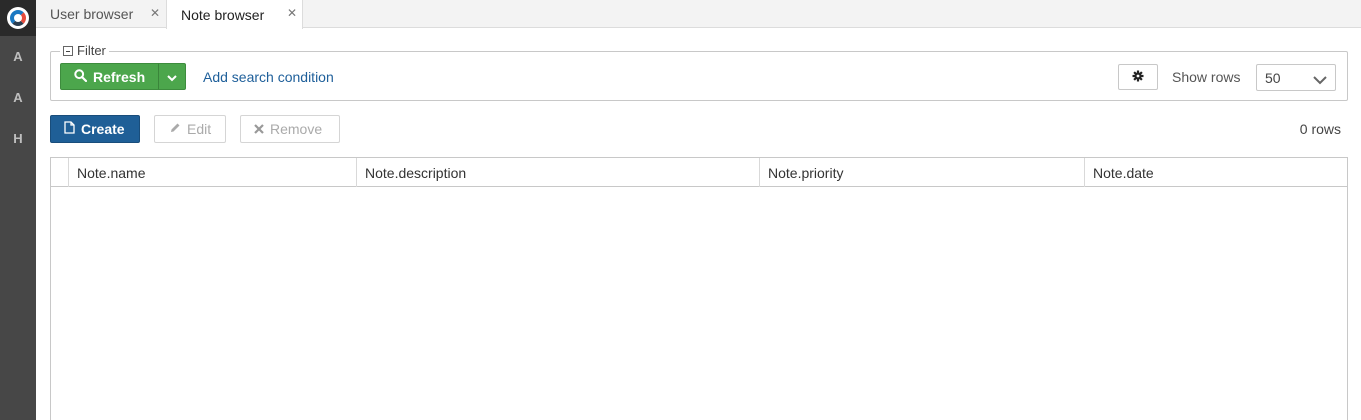 This screenshot has width=1361, height=420. What do you see at coordinates (175, 129) in the screenshot?
I see `pencil-icon` at bounding box center [175, 129].